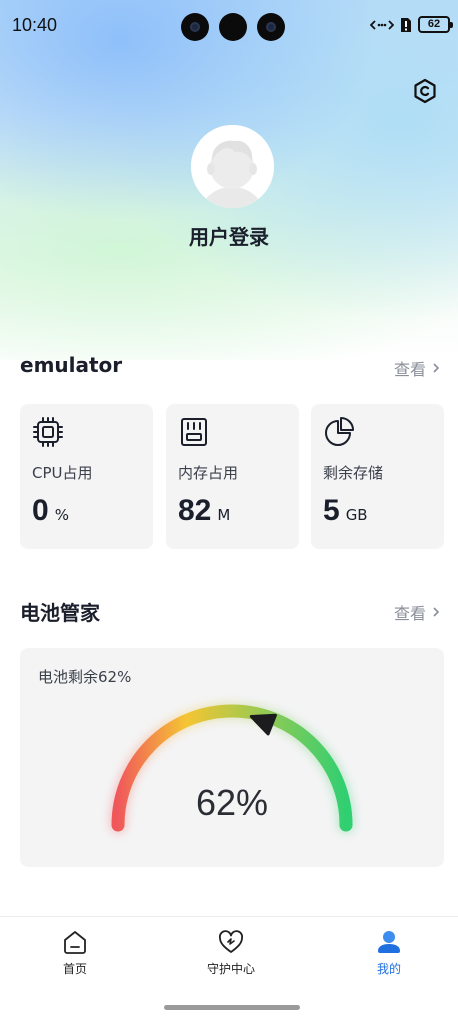 This screenshot has width=458, height=1022. What do you see at coordinates (62, 473) in the screenshot?
I see `cpu-usage-label: CPU占用` at bounding box center [62, 473].